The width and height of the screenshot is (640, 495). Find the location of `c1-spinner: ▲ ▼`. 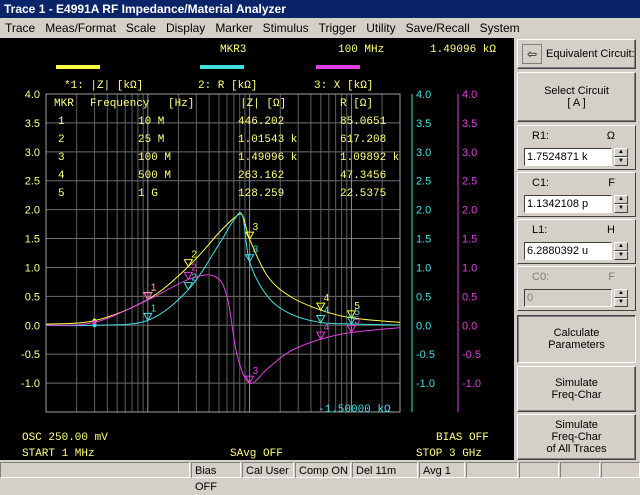

c1-spinner: ▲ ▼ is located at coordinates (621, 204).